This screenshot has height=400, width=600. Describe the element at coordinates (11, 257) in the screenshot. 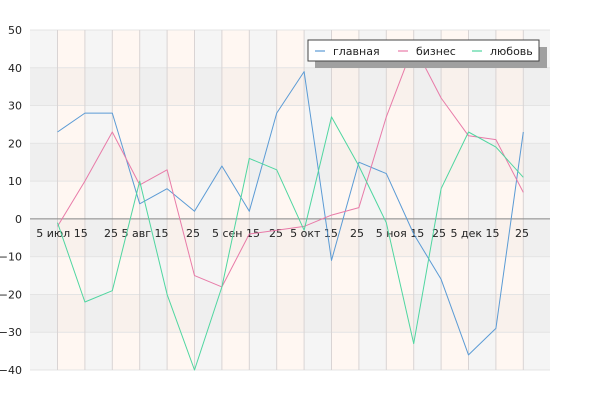

I see `y-tick-label: −10` at that location.